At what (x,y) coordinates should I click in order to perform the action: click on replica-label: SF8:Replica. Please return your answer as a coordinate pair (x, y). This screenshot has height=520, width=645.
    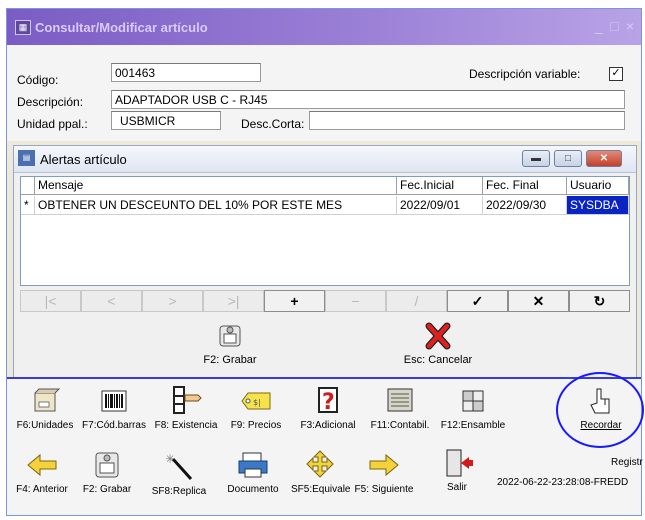
    Looking at the image, I should click on (179, 491).